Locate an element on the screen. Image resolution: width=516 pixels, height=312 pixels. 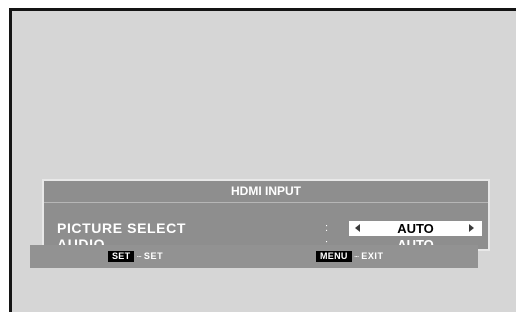
set-help-text: SET is located at coordinates (153, 256).